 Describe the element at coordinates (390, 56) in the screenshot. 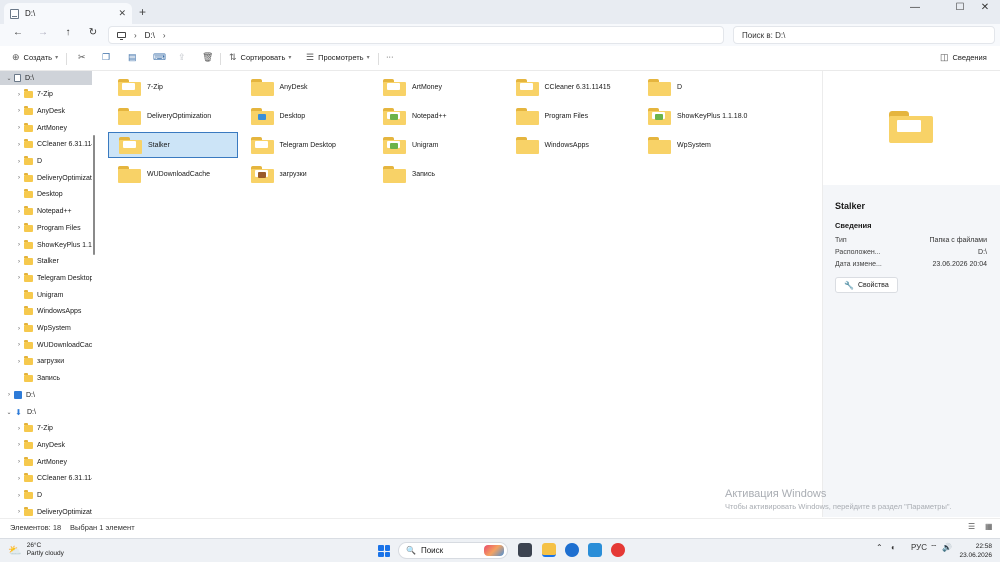

I see `more-options-button: ···` at that location.